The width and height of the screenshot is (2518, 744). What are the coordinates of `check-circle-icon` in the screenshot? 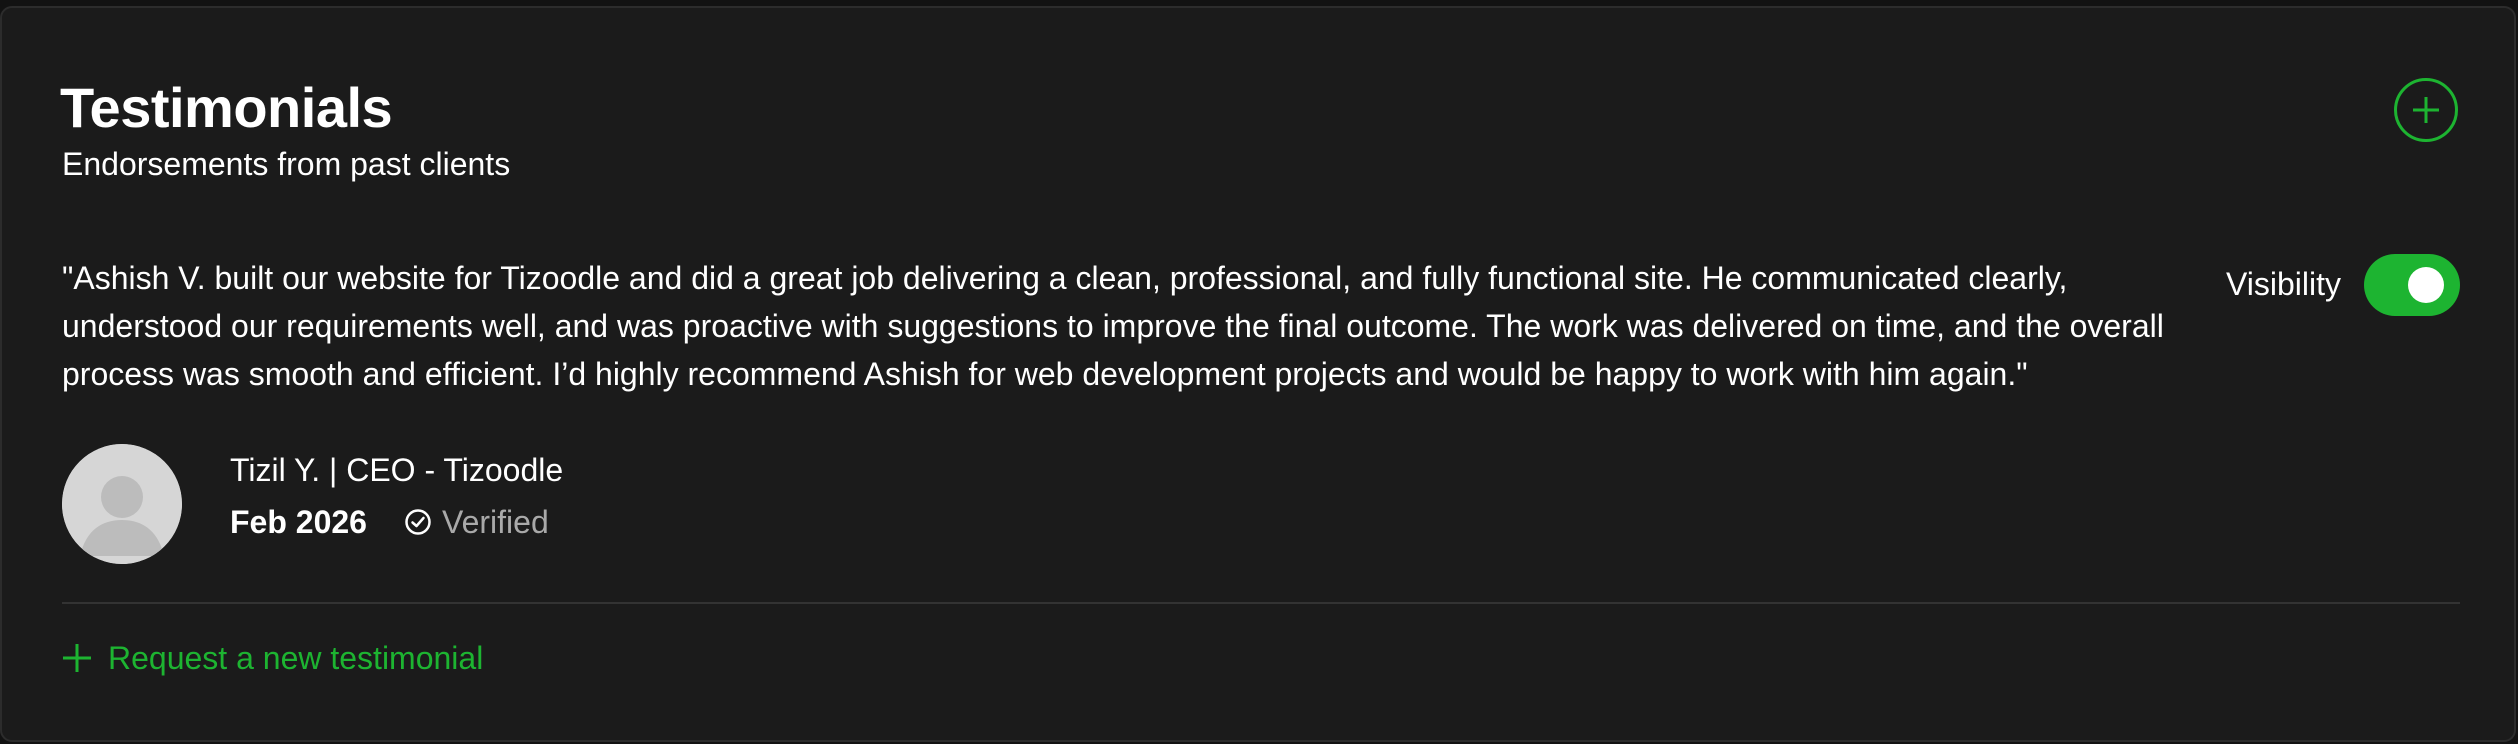 It's located at (418, 522).